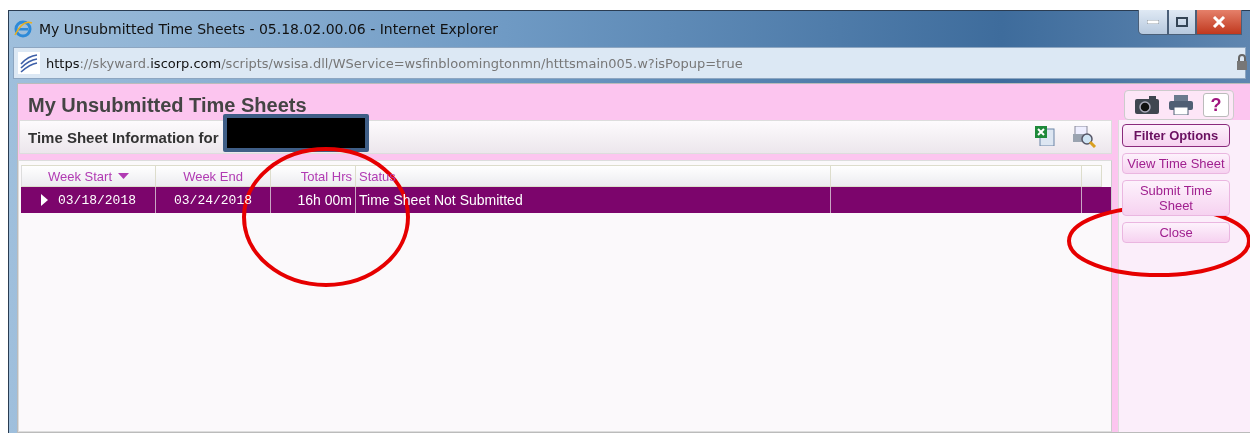 This screenshot has width=1250, height=433. What do you see at coordinates (1219, 22) in the screenshot?
I see `close-icon` at bounding box center [1219, 22].